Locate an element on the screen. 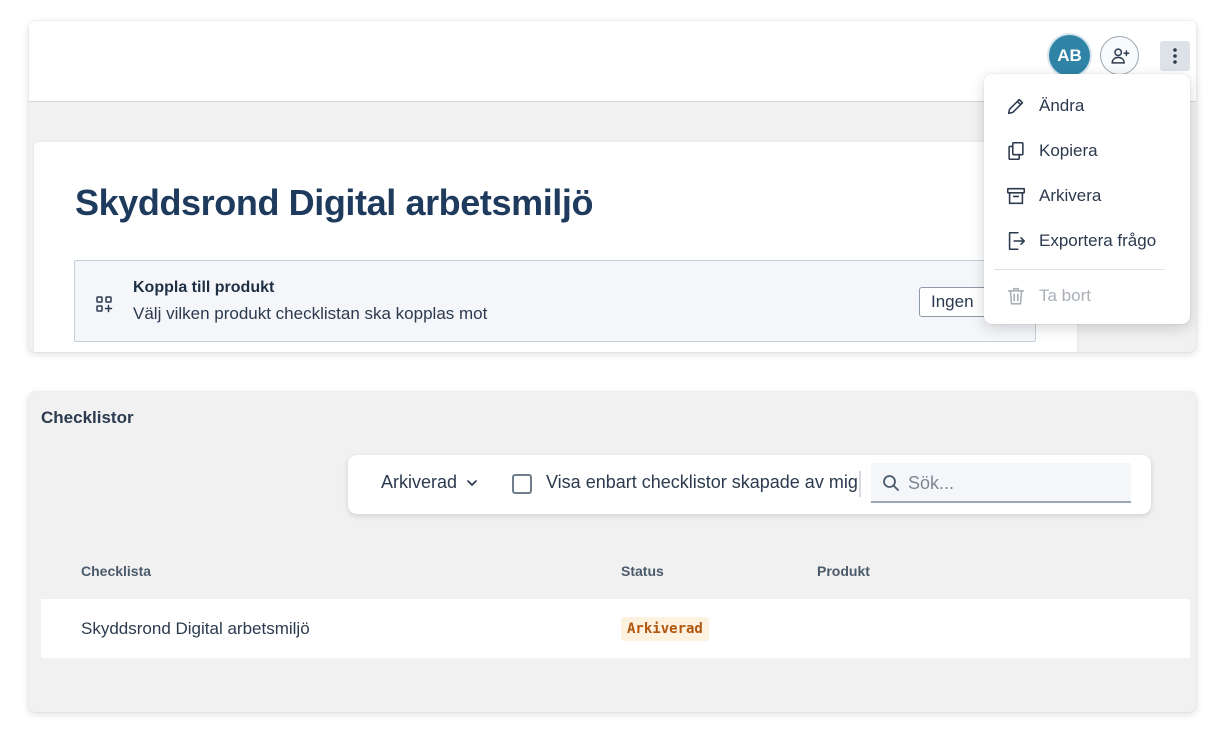 This screenshot has height=749, width=1225. search-input is located at coordinates (1013, 483).